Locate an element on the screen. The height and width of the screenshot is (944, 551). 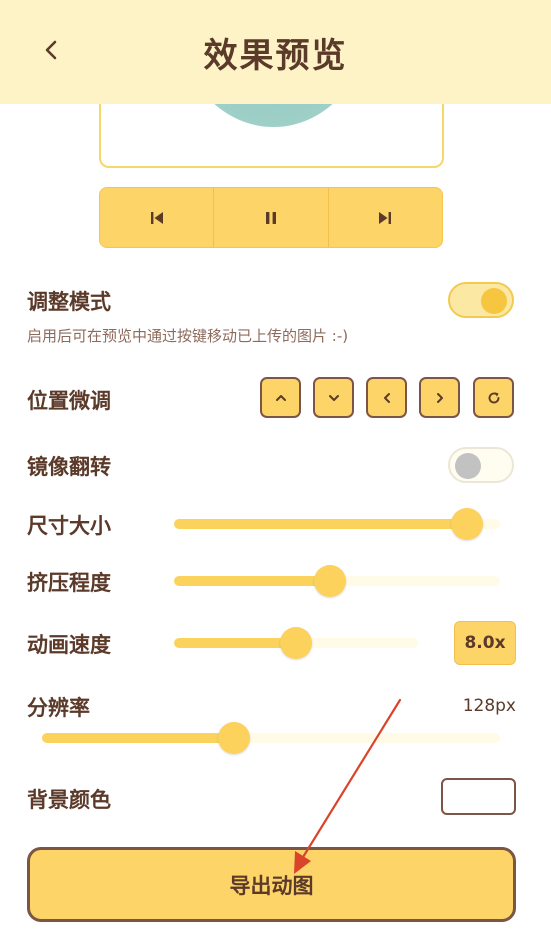
previous-frame-button is located at coordinates (156, 217).